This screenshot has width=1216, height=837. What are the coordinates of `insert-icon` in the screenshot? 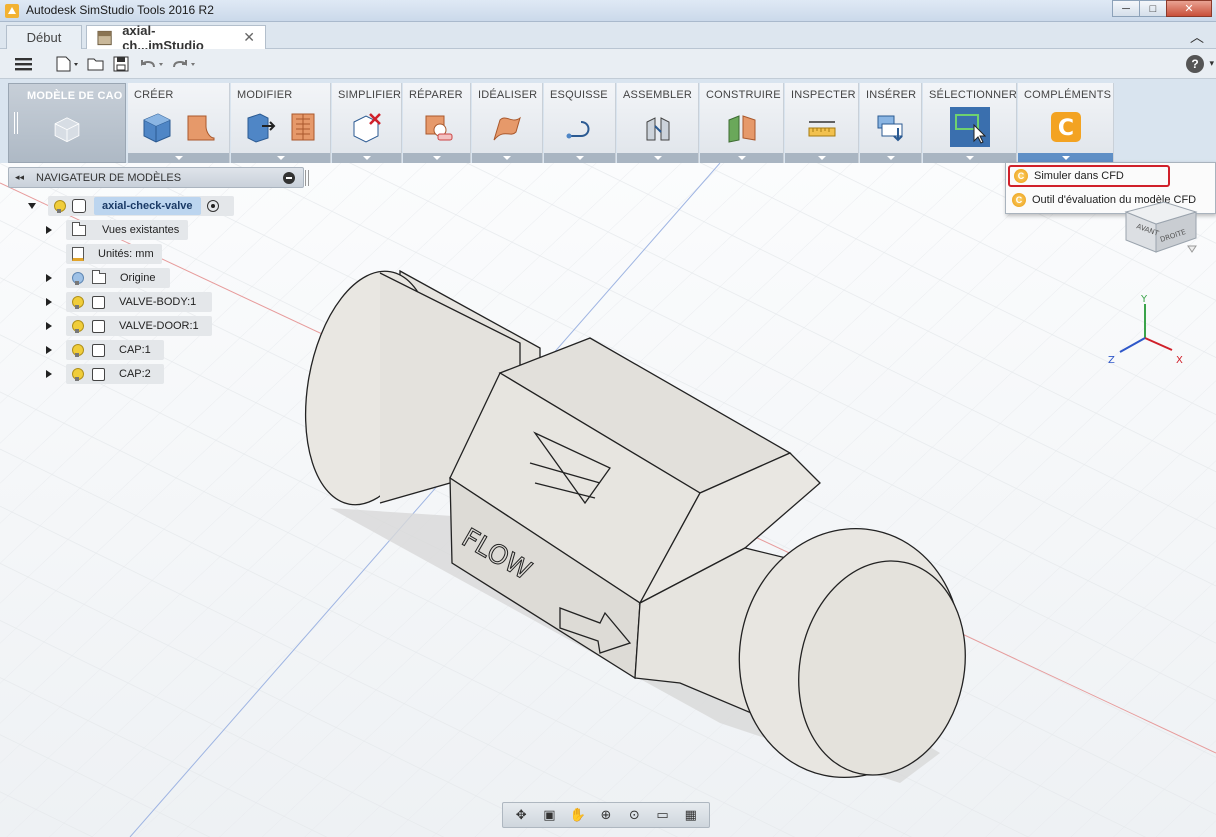 It's located at (891, 127).